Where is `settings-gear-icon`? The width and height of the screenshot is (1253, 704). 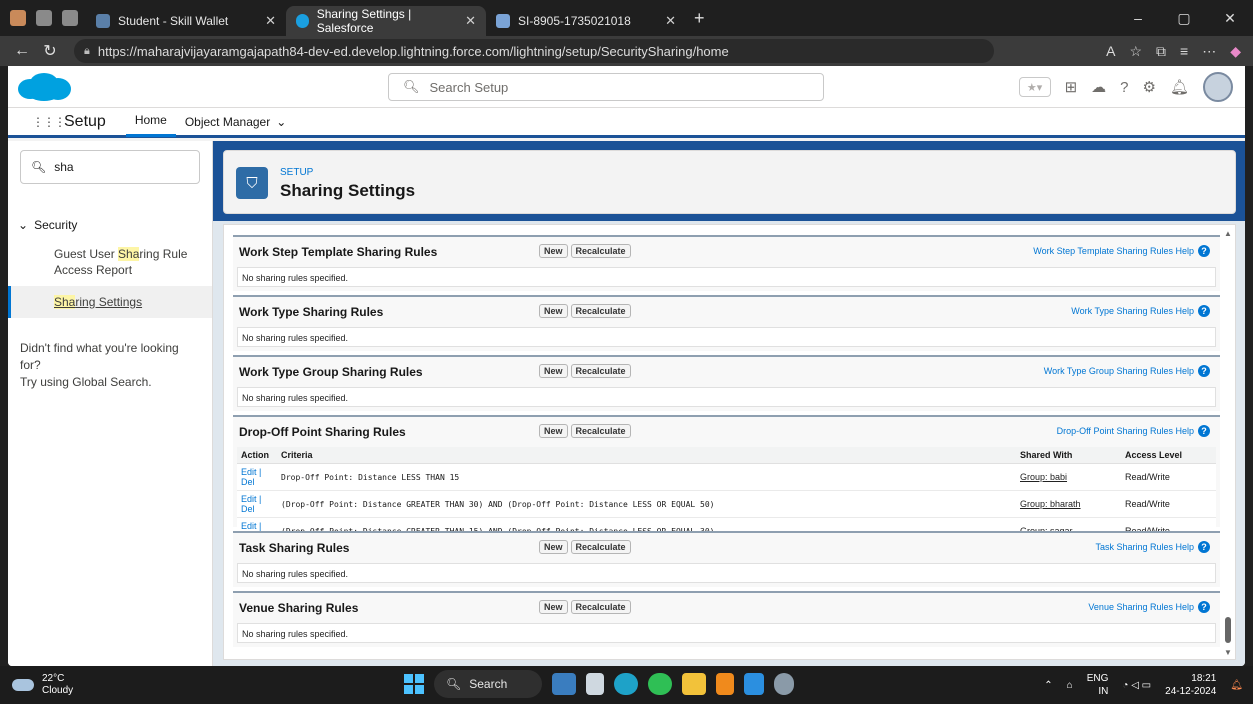 settings-gear-icon is located at coordinates (784, 684).